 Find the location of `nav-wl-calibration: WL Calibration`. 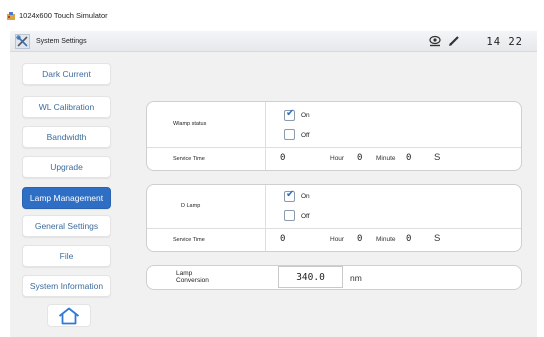

nav-wl-calibration: WL Calibration is located at coordinates (66, 107).